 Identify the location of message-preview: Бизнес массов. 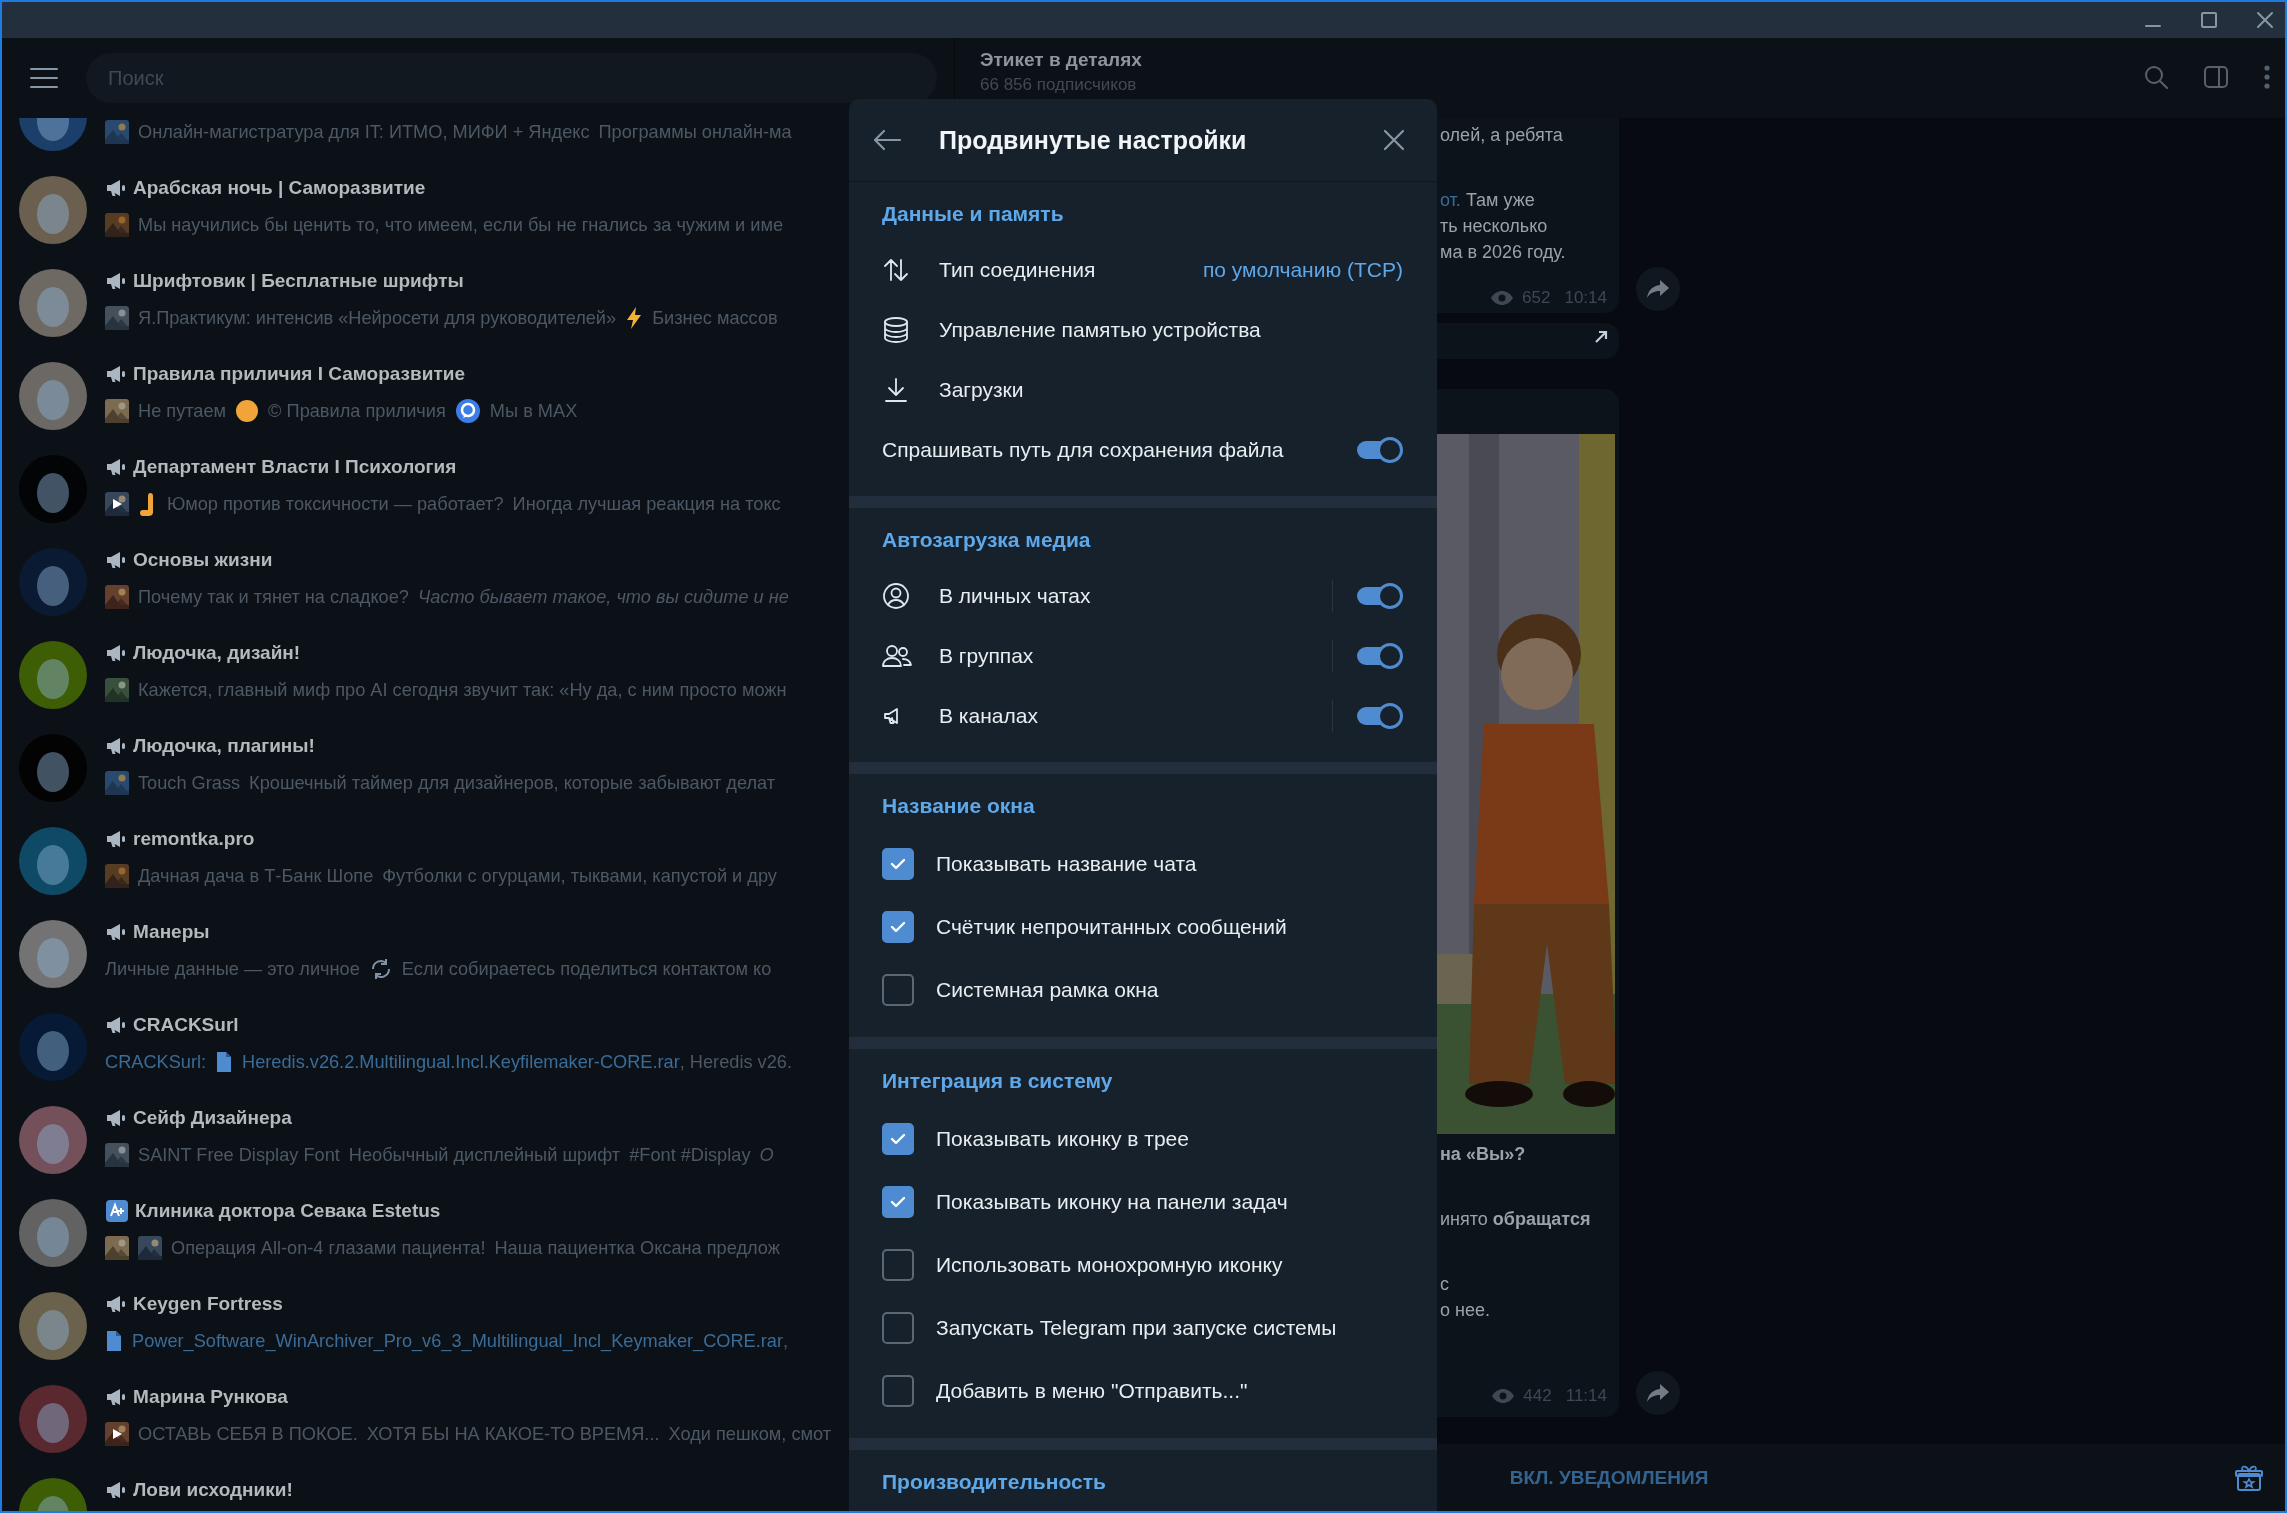
(715, 318).